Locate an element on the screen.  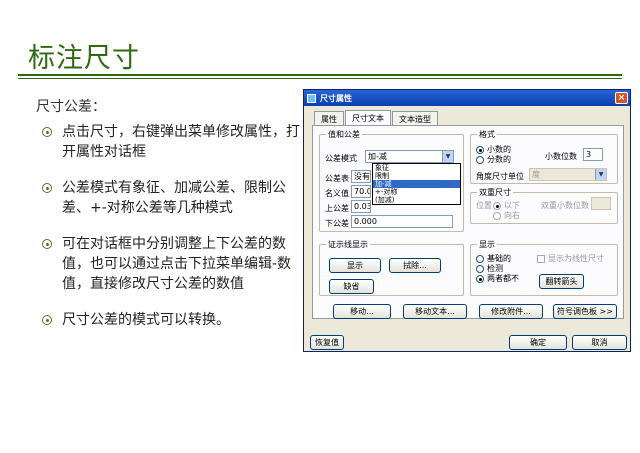
linear-dimension-checkbox: 显示为线性尺寸 is located at coordinates (570, 258).